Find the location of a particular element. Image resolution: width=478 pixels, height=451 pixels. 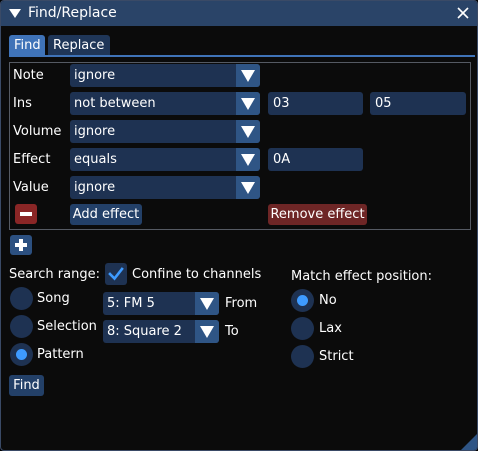

match-effect-lax-label: Lax is located at coordinates (330, 328).